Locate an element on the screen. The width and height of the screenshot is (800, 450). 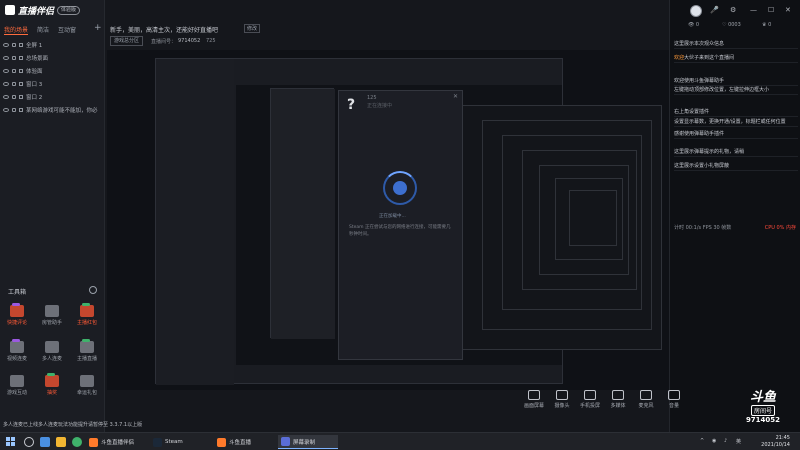
tool-lottery: 抽奖 is located at coordinates (52, 384).